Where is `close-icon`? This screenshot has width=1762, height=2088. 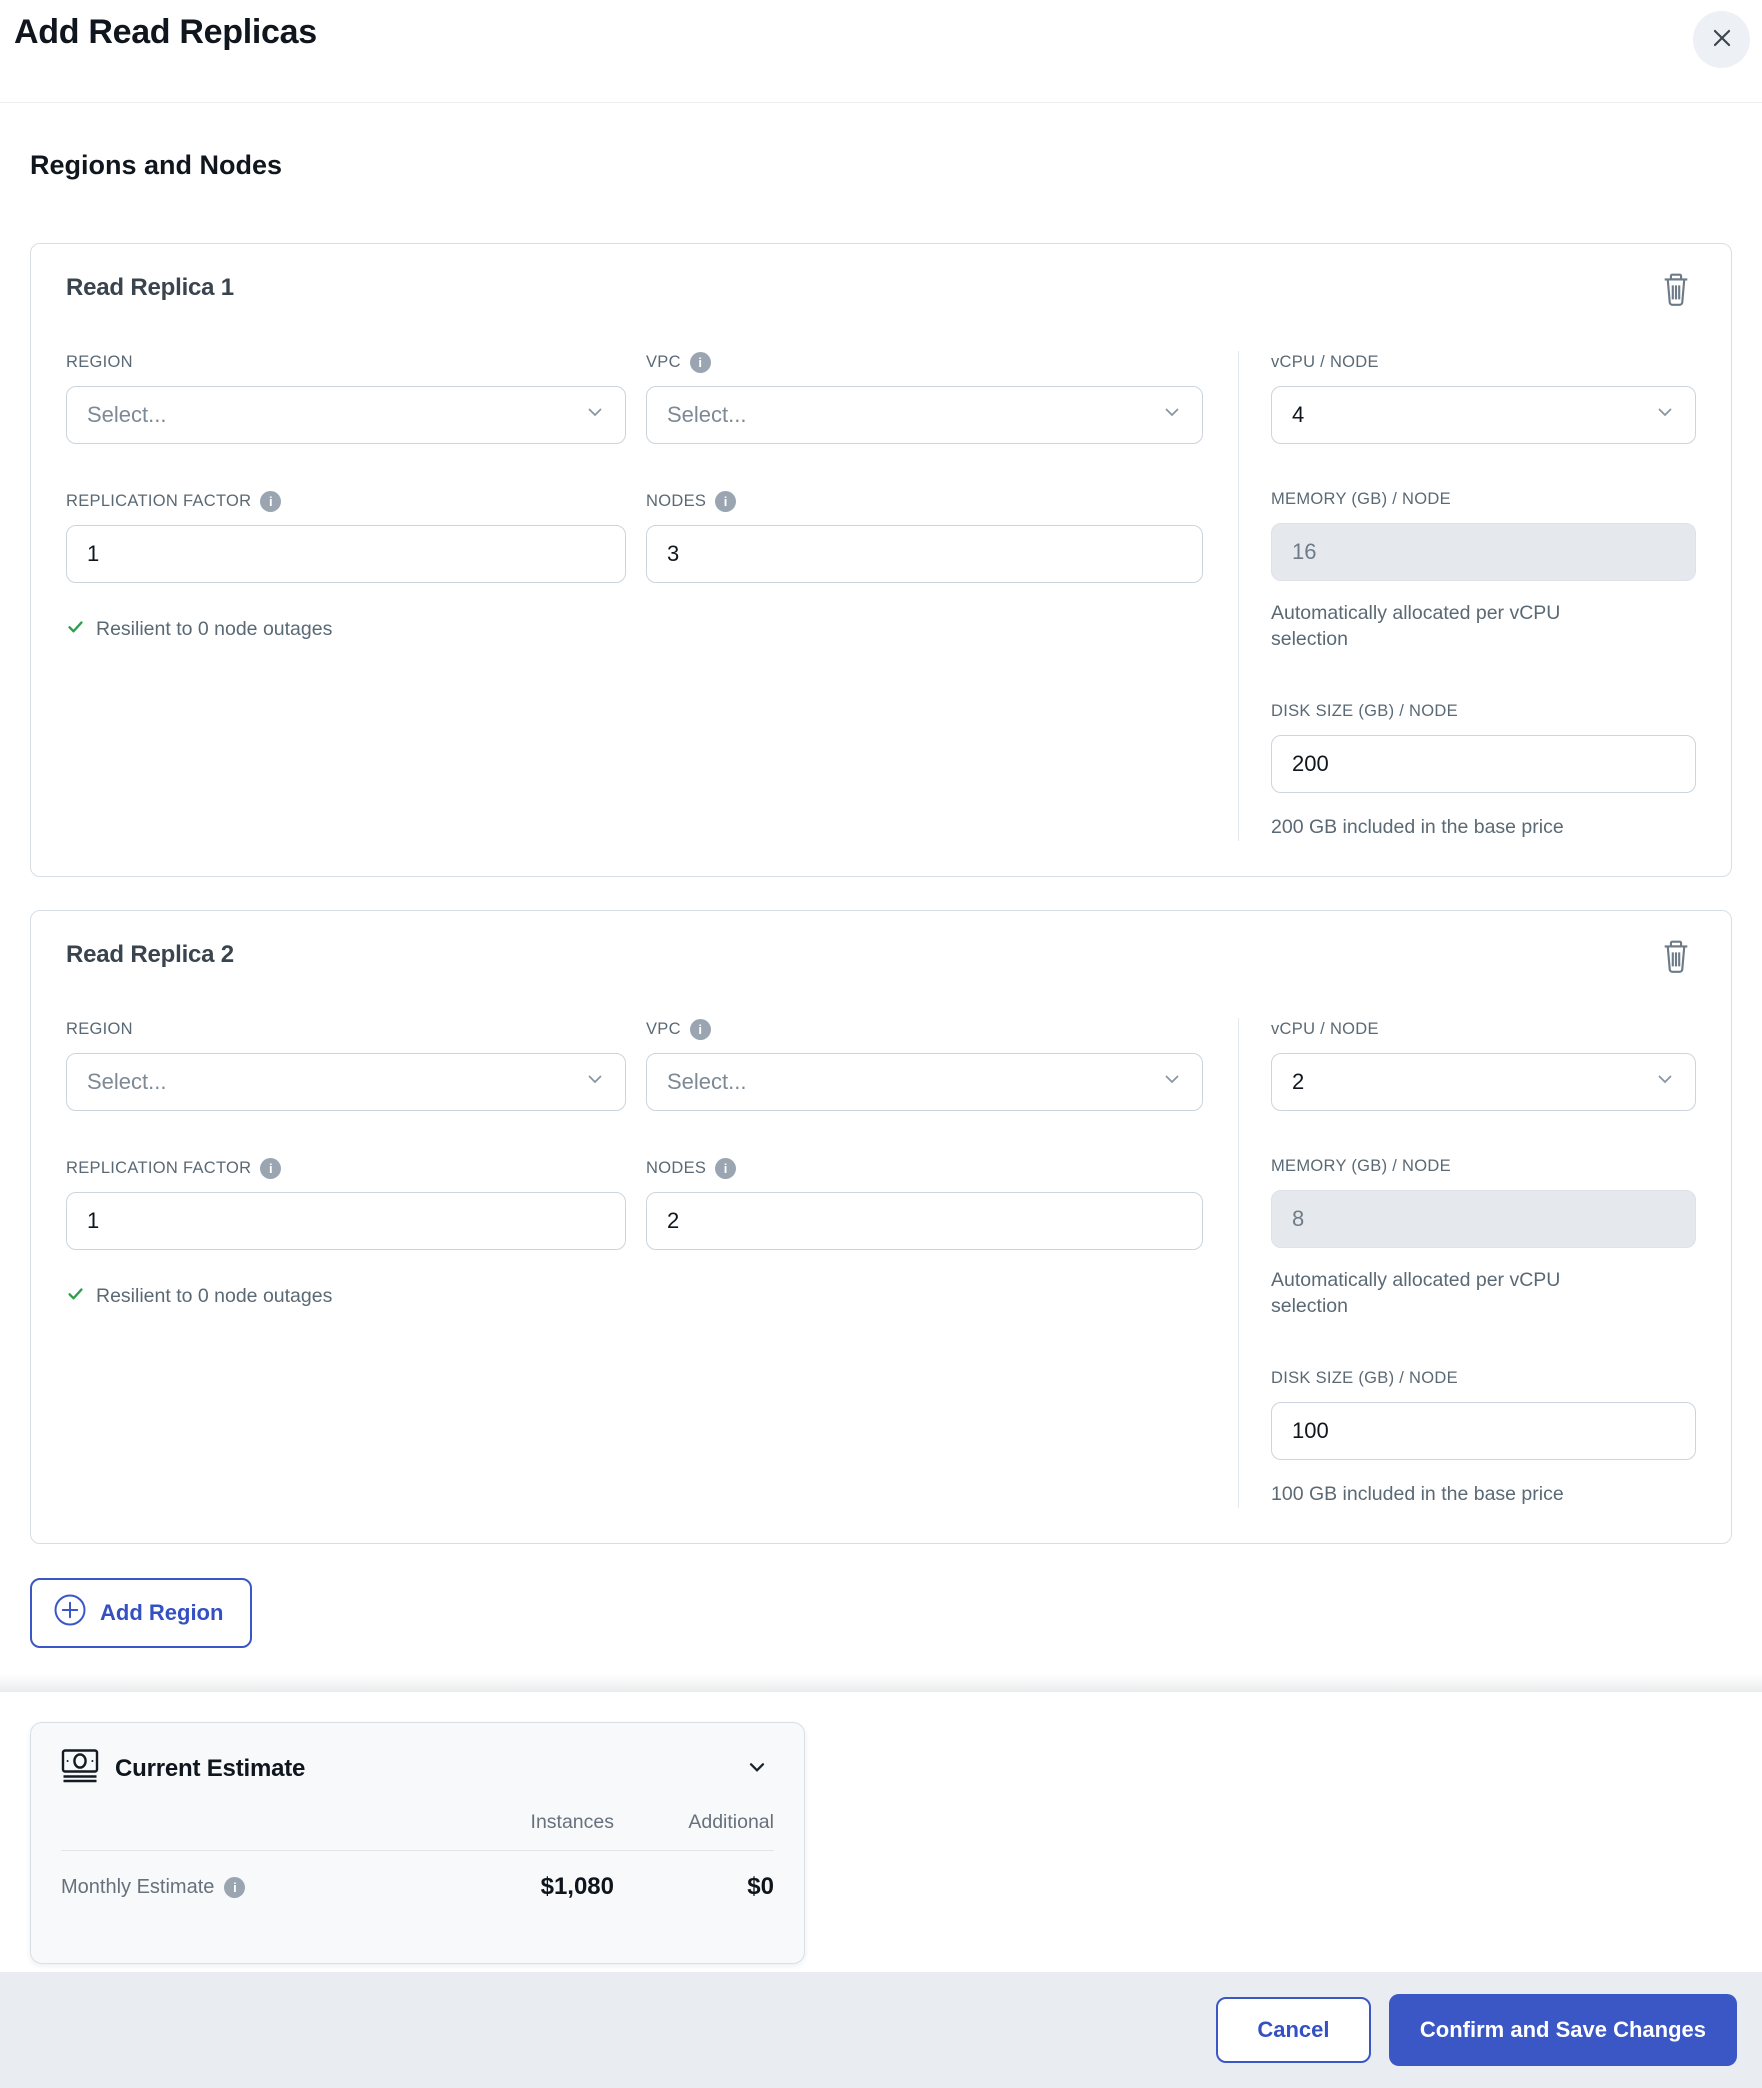
close-icon is located at coordinates (1722, 39).